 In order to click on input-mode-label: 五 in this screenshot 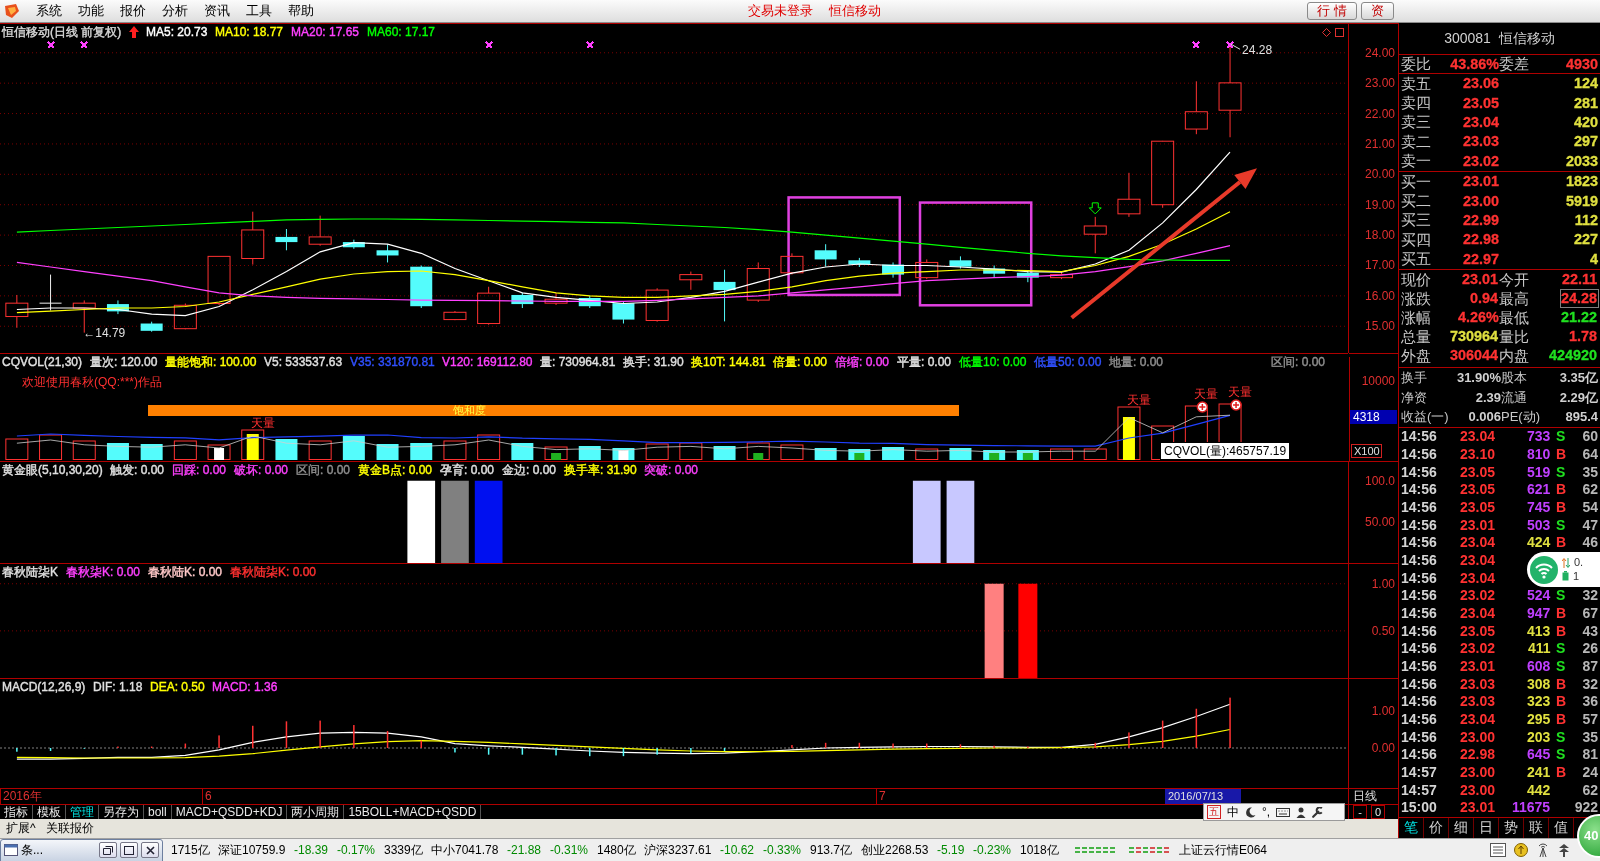, I will do `click(1214, 812)`.